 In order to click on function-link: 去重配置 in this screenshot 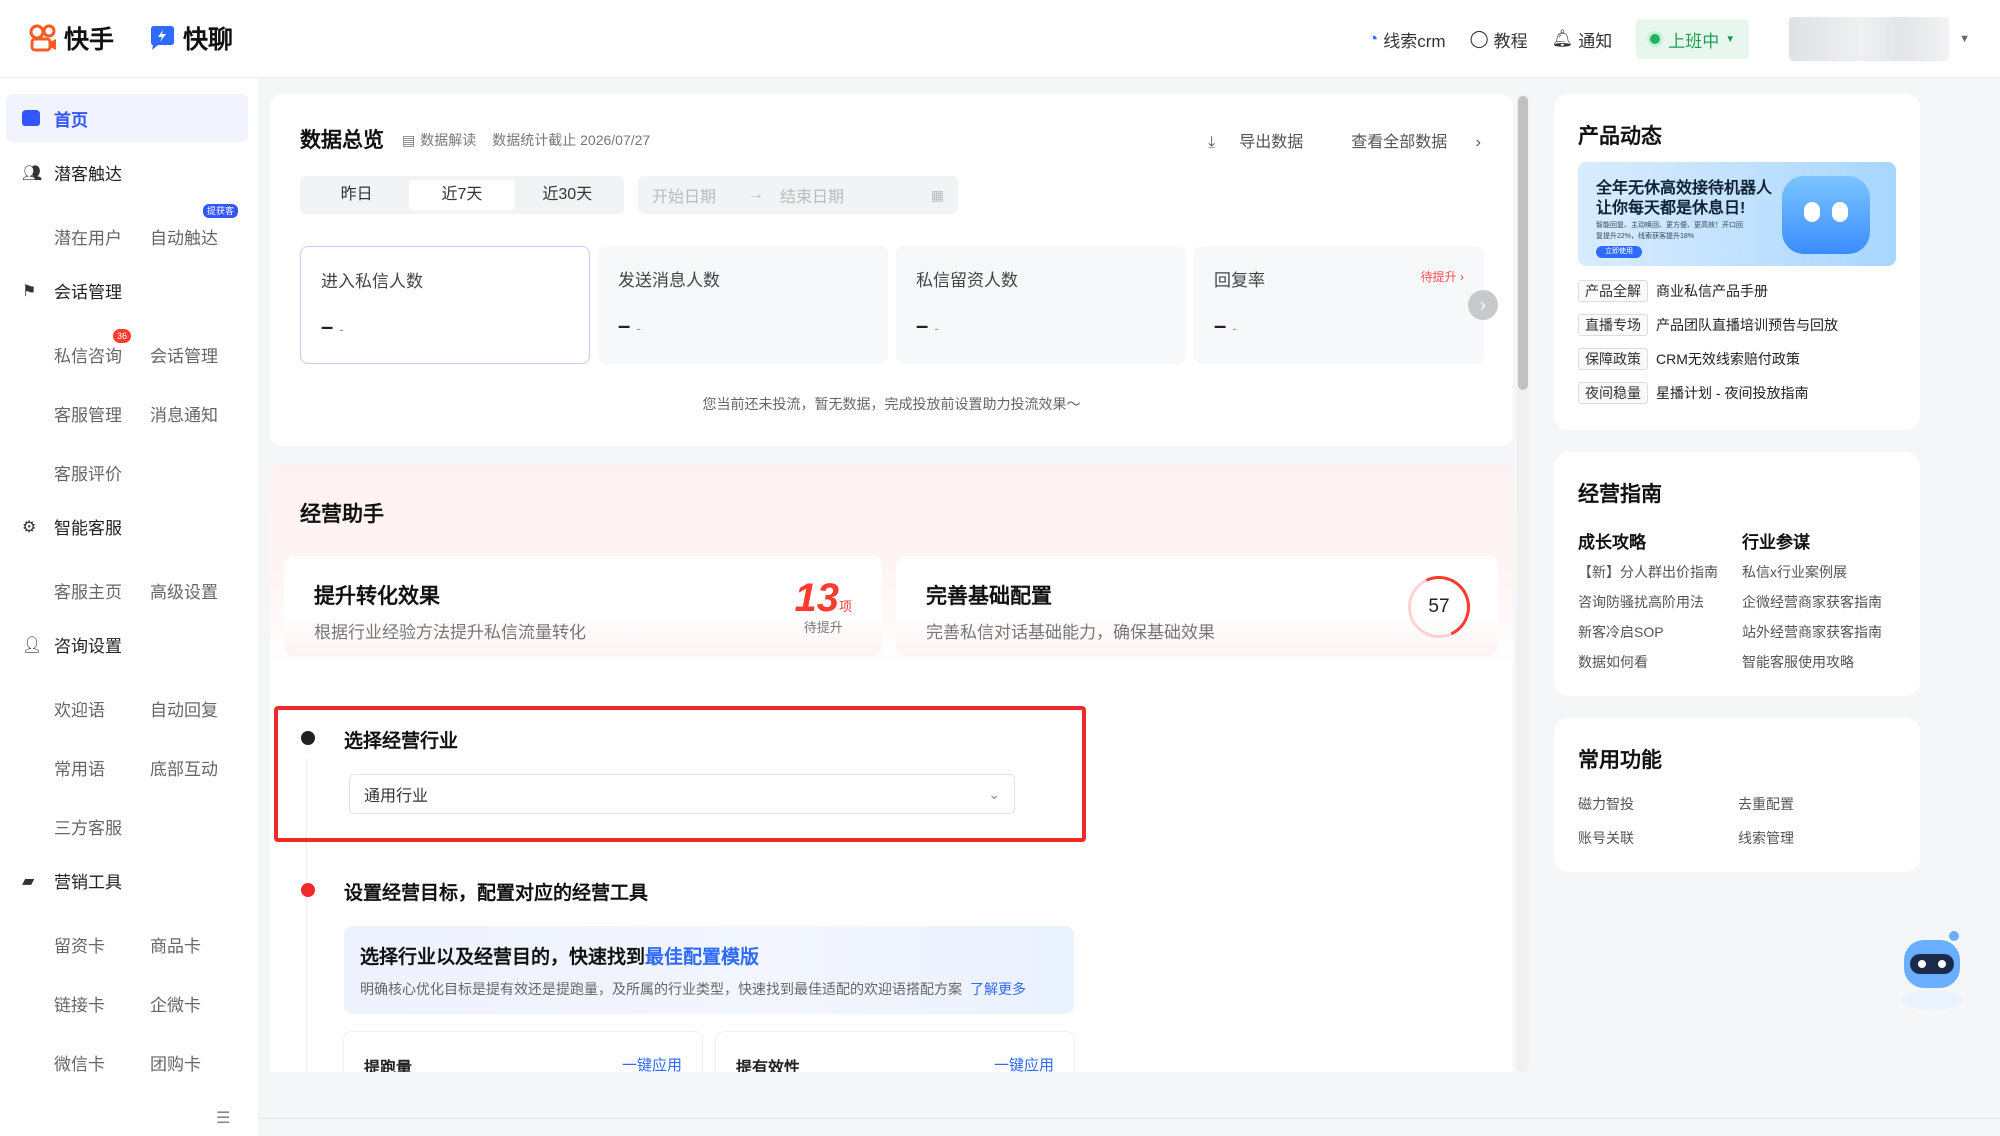, I will do `click(1766, 804)`.